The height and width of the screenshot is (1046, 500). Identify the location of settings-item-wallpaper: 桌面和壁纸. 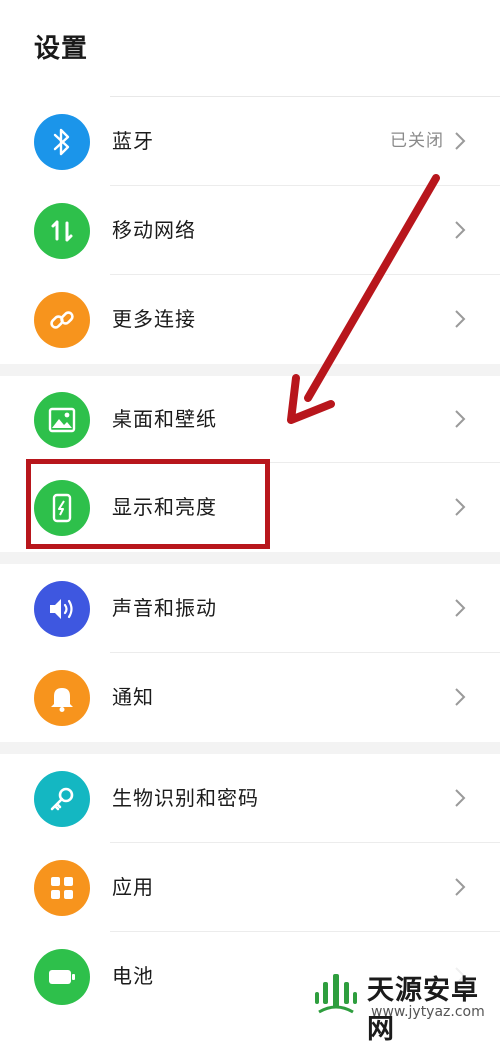
(250, 419).